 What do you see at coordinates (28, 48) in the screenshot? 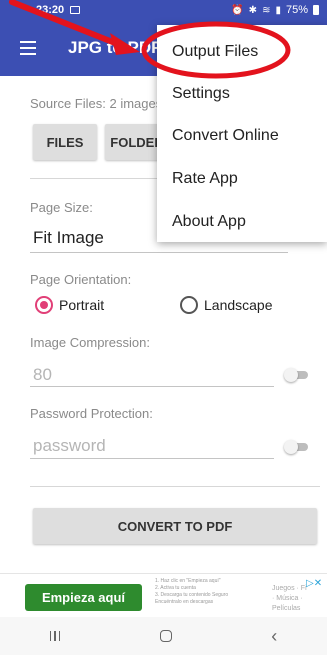
I see `menu-hamburger-icon` at bounding box center [28, 48].